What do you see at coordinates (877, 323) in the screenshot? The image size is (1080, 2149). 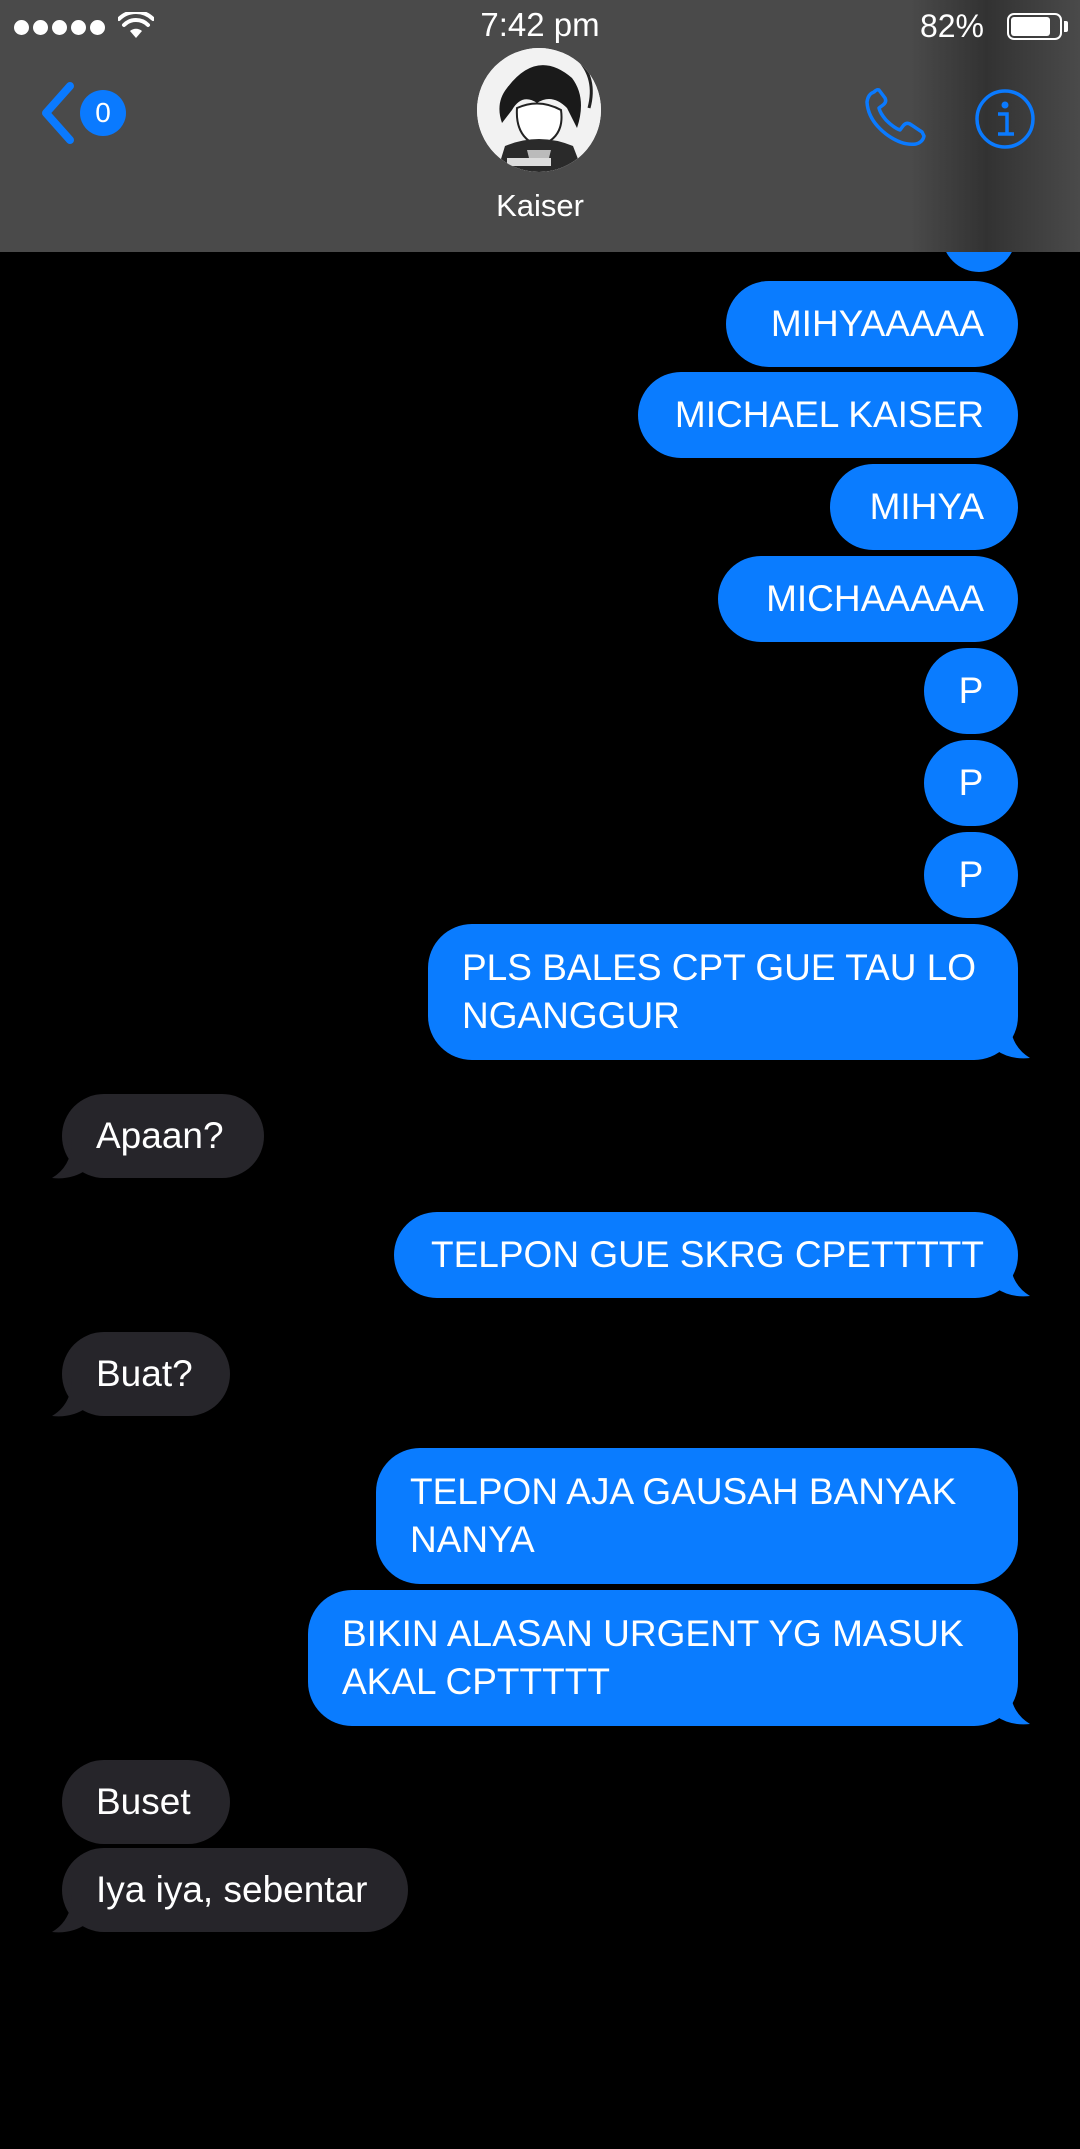 I see `message-text: MIHYAAAAA` at bounding box center [877, 323].